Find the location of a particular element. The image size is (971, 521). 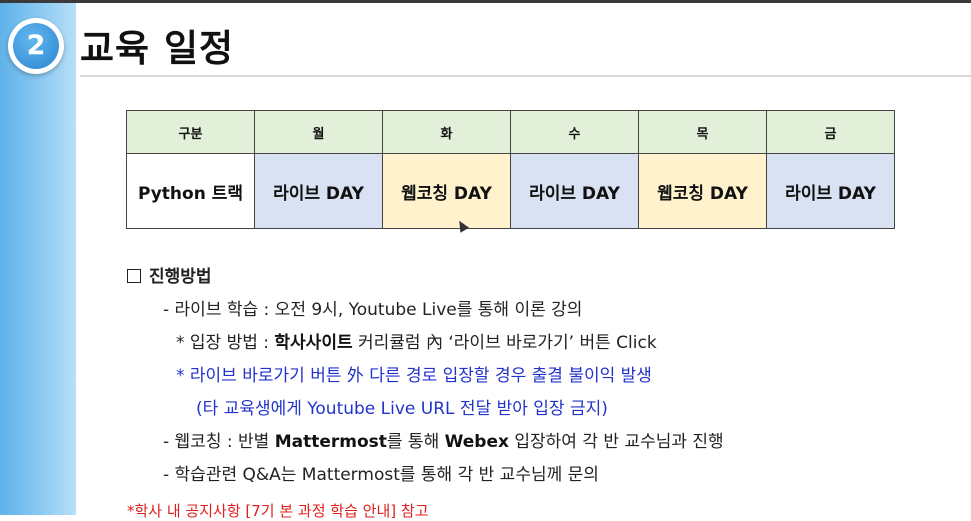

header-wednesday: 수 is located at coordinates (574, 132).